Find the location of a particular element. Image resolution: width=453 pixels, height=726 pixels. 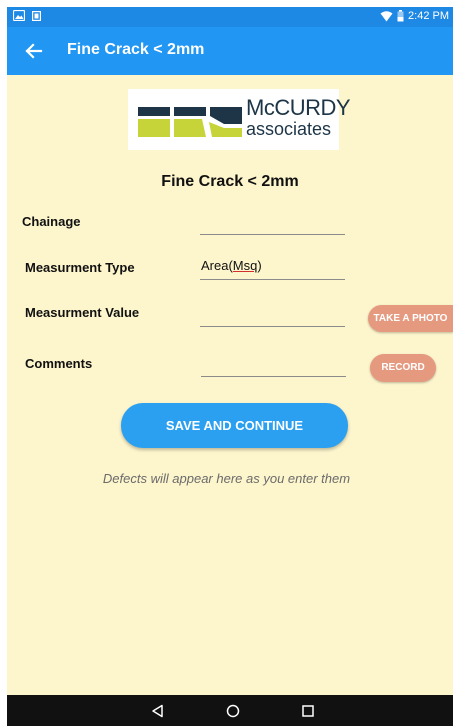

company-logo: McCURDY associates is located at coordinates (239, 119).